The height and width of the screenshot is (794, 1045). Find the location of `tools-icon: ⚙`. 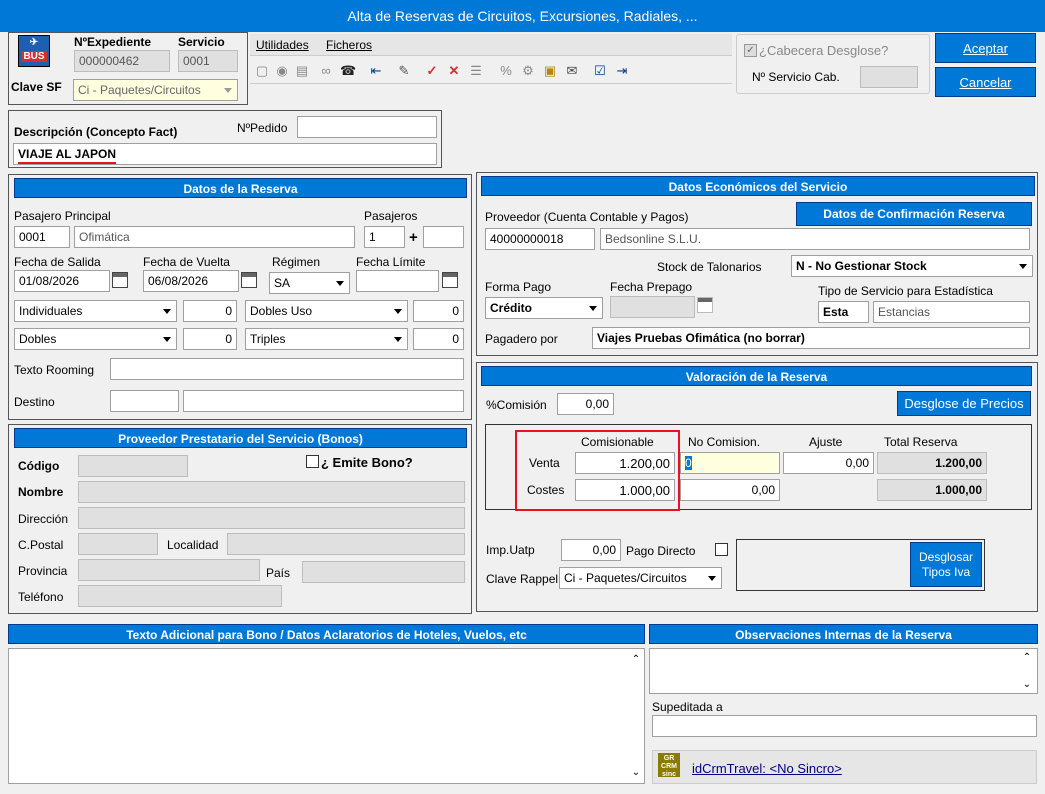

tools-icon: ⚙ is located at coordinates (528, 71).